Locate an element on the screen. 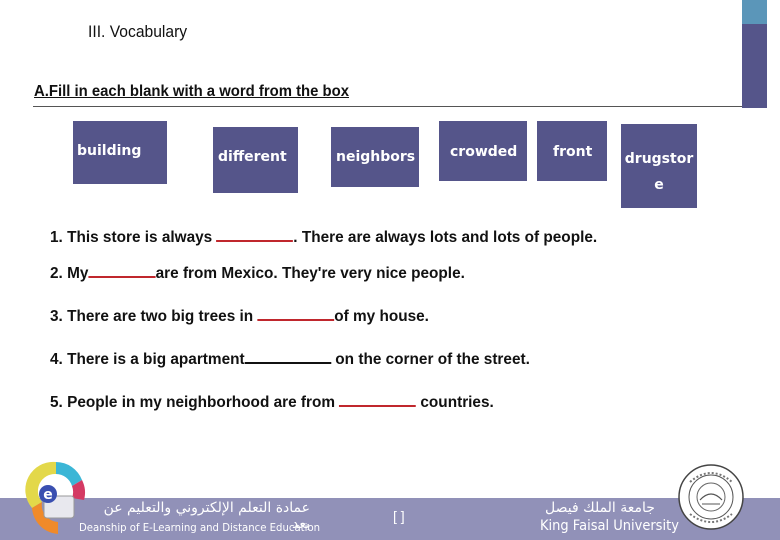 This screenshot has width=780, height=540. word-box-neighbors: neighbors is located at coordinates (375, 157).